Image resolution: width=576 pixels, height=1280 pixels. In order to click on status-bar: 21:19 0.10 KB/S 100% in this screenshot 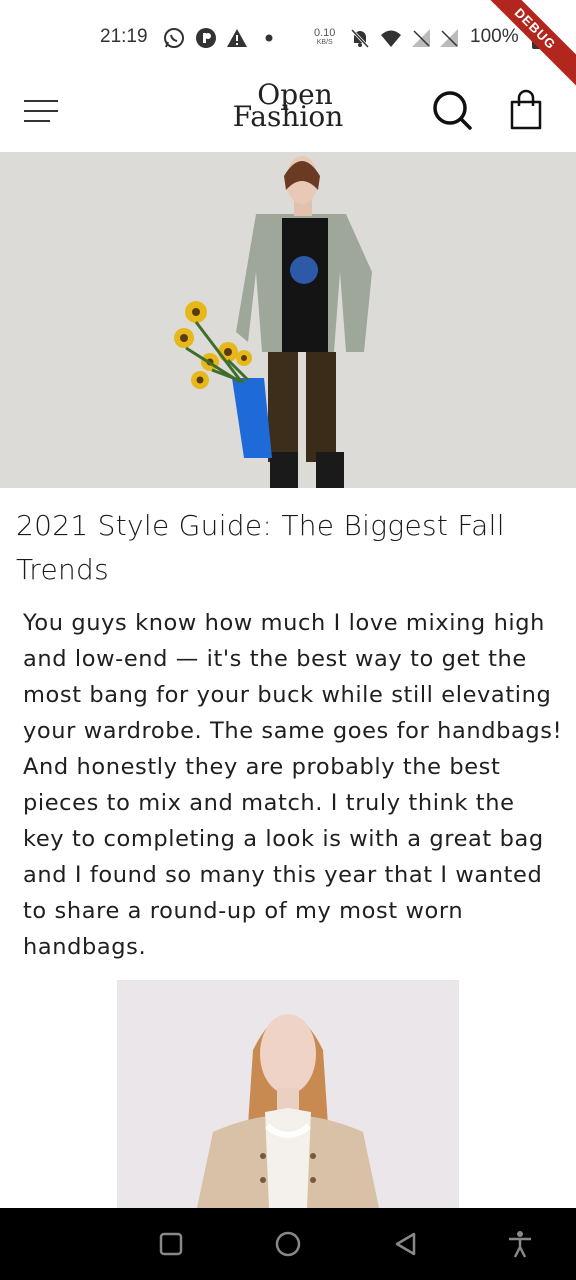, I will do `click(288, 38)`.